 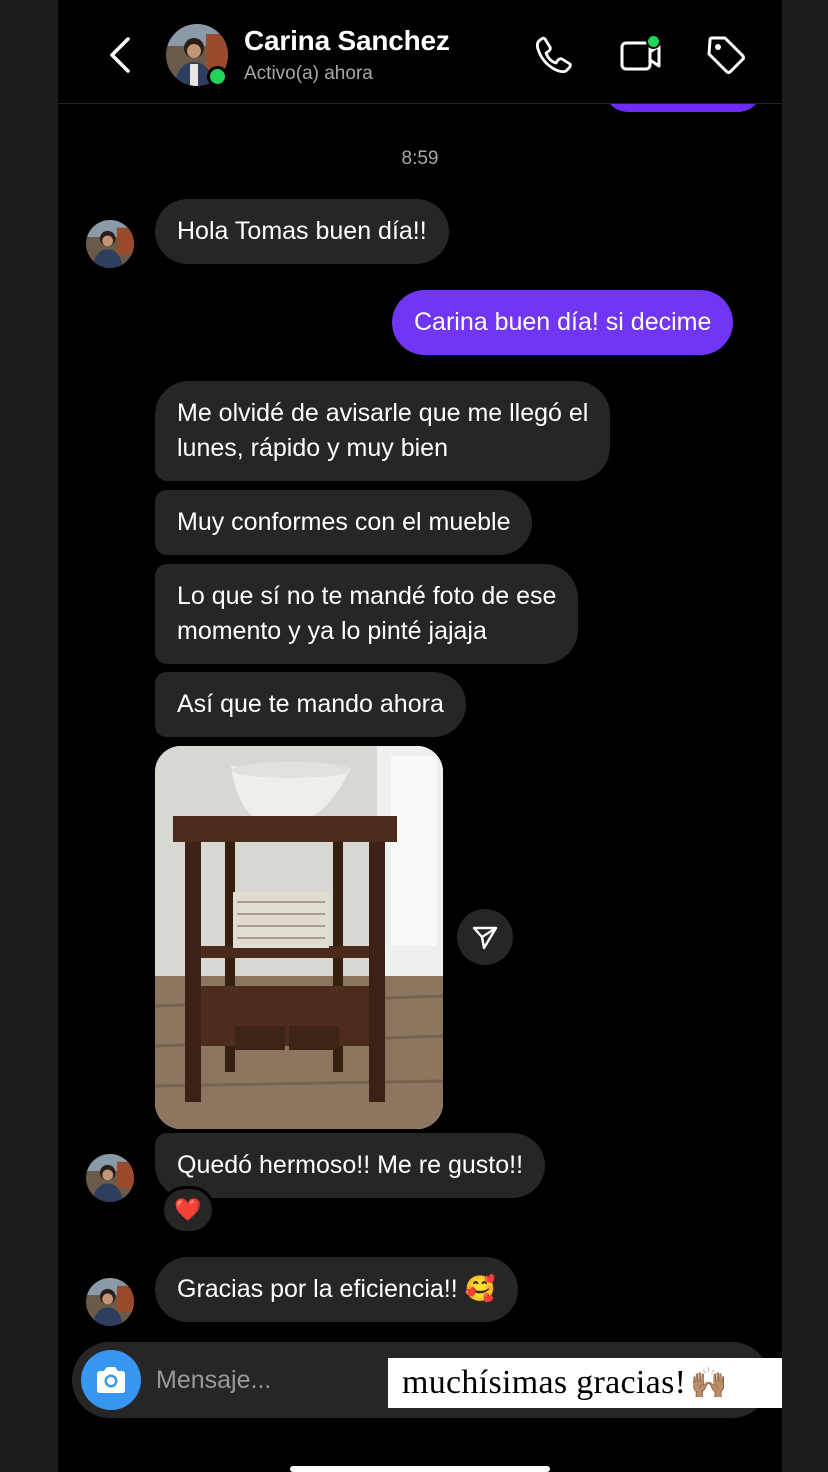 I want to click on share-photo-button, so click(x=485, y=937).